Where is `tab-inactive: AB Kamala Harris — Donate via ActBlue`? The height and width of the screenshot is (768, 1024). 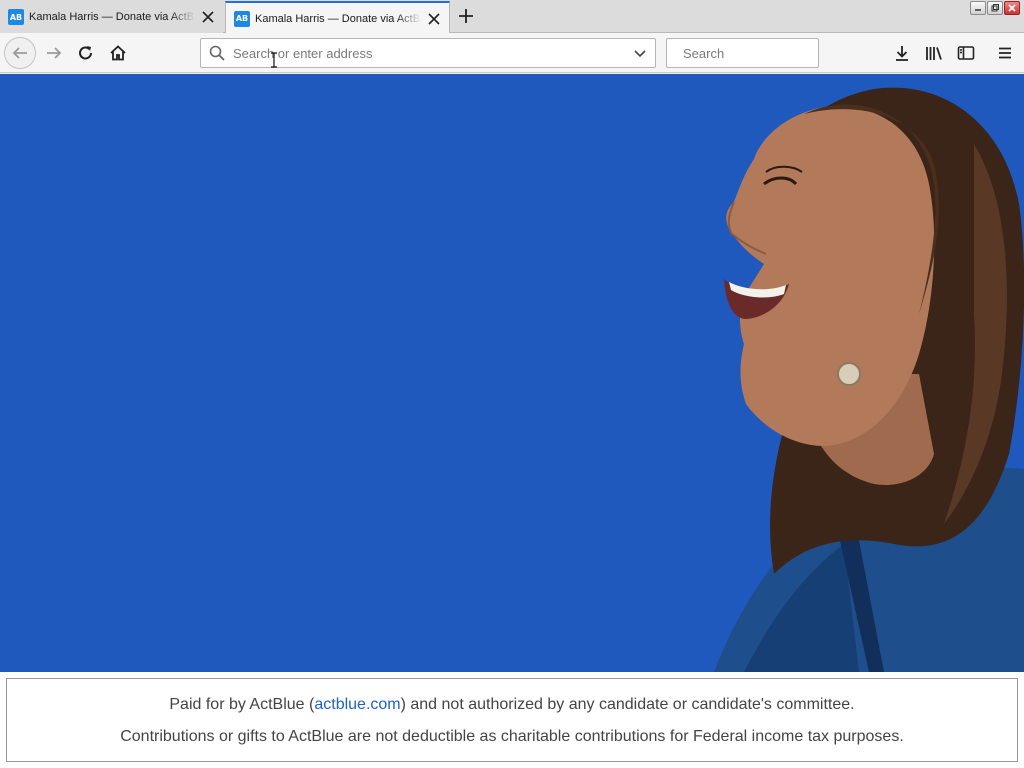 tab-inactive: AB Kamala Harris — Donate via ActBlue is located at coordinates (111, 17).